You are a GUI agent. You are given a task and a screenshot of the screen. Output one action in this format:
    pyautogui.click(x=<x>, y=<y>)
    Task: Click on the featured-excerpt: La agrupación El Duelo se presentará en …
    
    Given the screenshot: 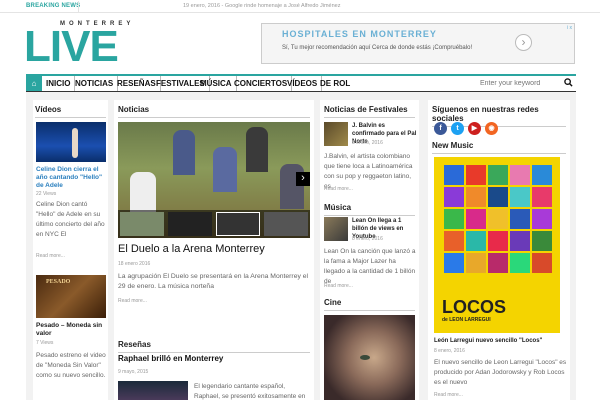 What is the action you would take?
    pyautogui.click(x=213, y=281)
    